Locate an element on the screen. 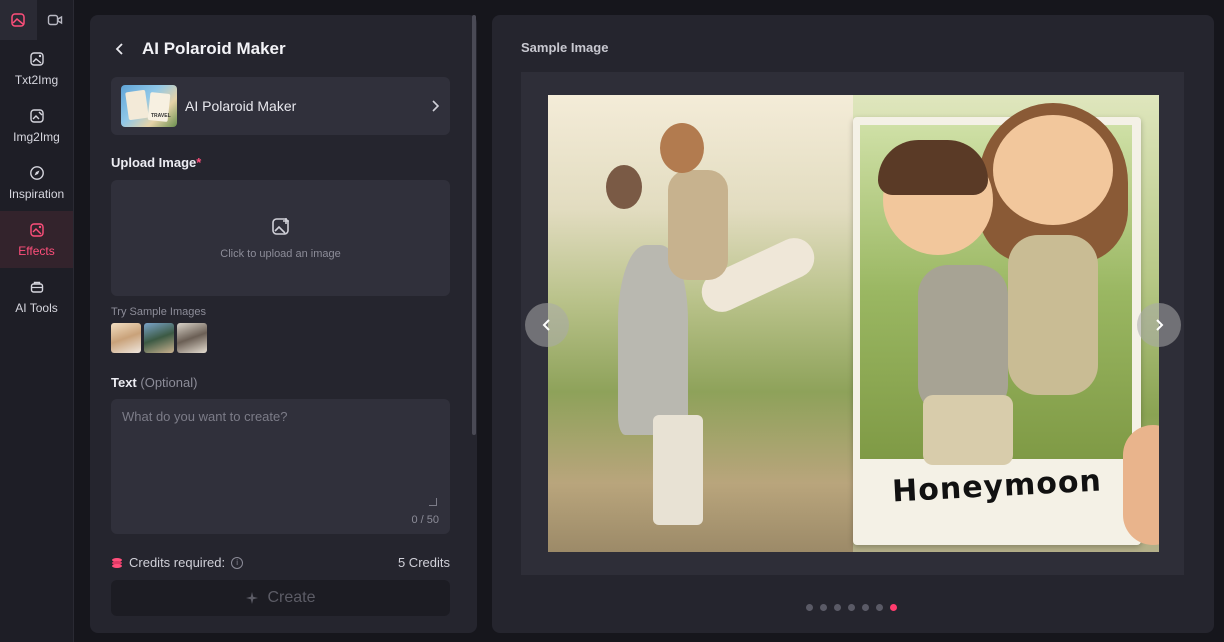 This screenshot has width=1224, height=642. toolbox-icon is located at coordinates (36, 287).